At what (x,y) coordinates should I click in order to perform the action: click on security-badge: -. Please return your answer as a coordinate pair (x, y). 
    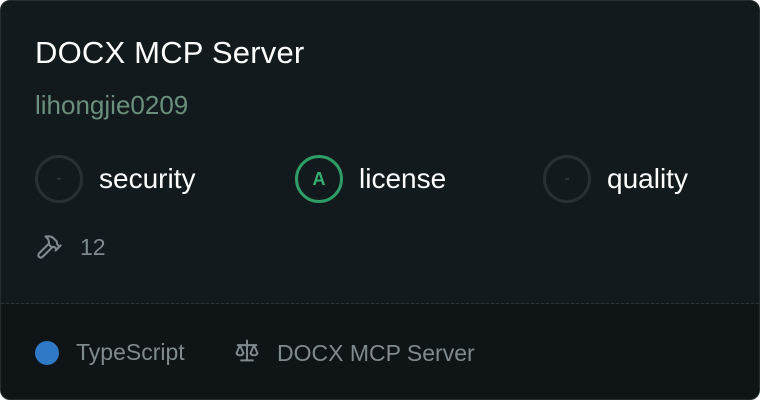
    Looking at the image, I should click on (59, 179).